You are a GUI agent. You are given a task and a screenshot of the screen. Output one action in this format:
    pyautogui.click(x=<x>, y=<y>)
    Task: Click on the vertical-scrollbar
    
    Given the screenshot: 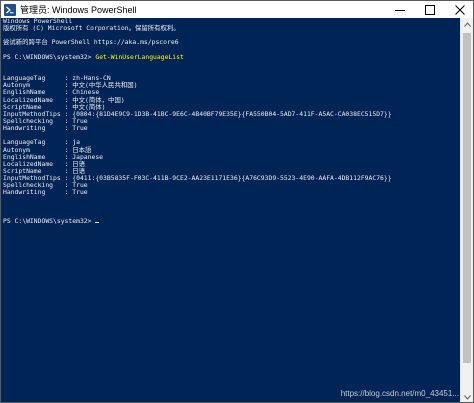 What is the action you would take?
    pyautogui.click(x=466, y=210)
    